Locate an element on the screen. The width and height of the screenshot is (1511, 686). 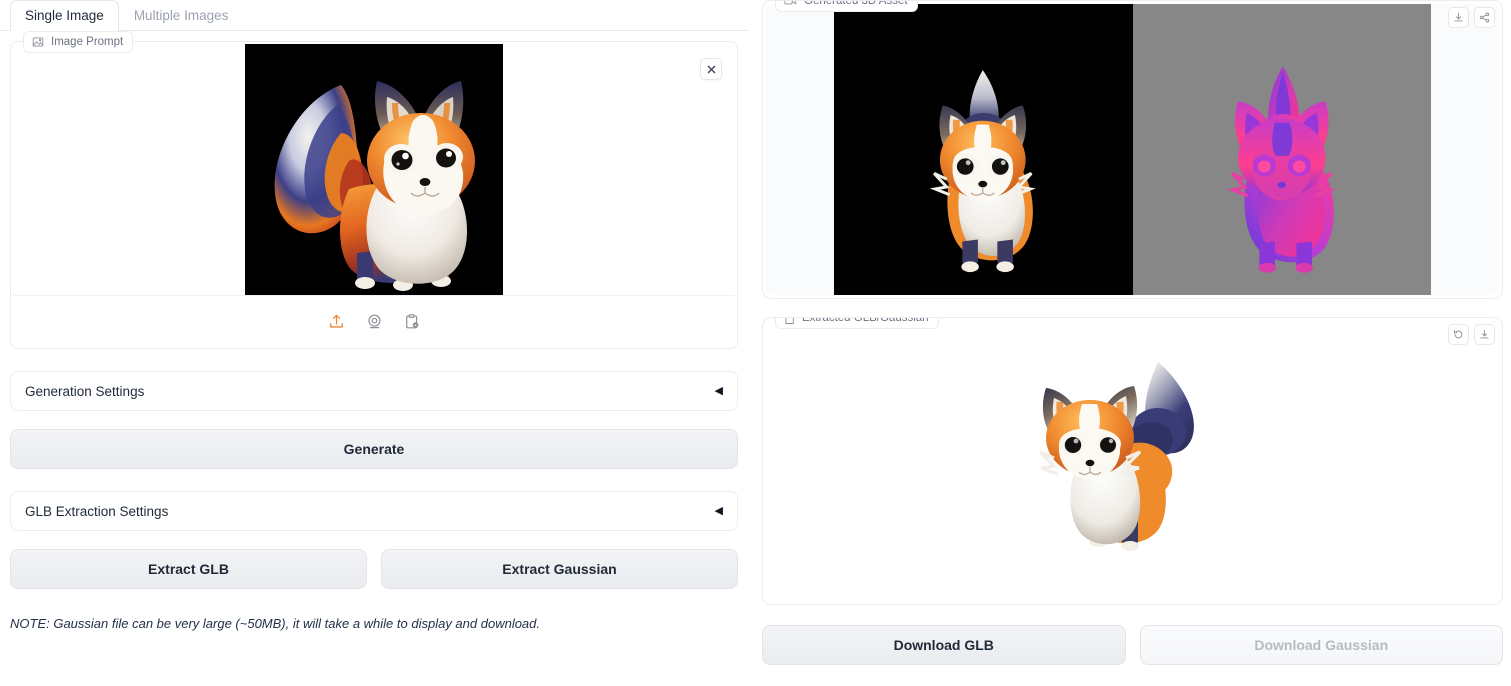
video-camera-icon is located at coordinates (790, 4).